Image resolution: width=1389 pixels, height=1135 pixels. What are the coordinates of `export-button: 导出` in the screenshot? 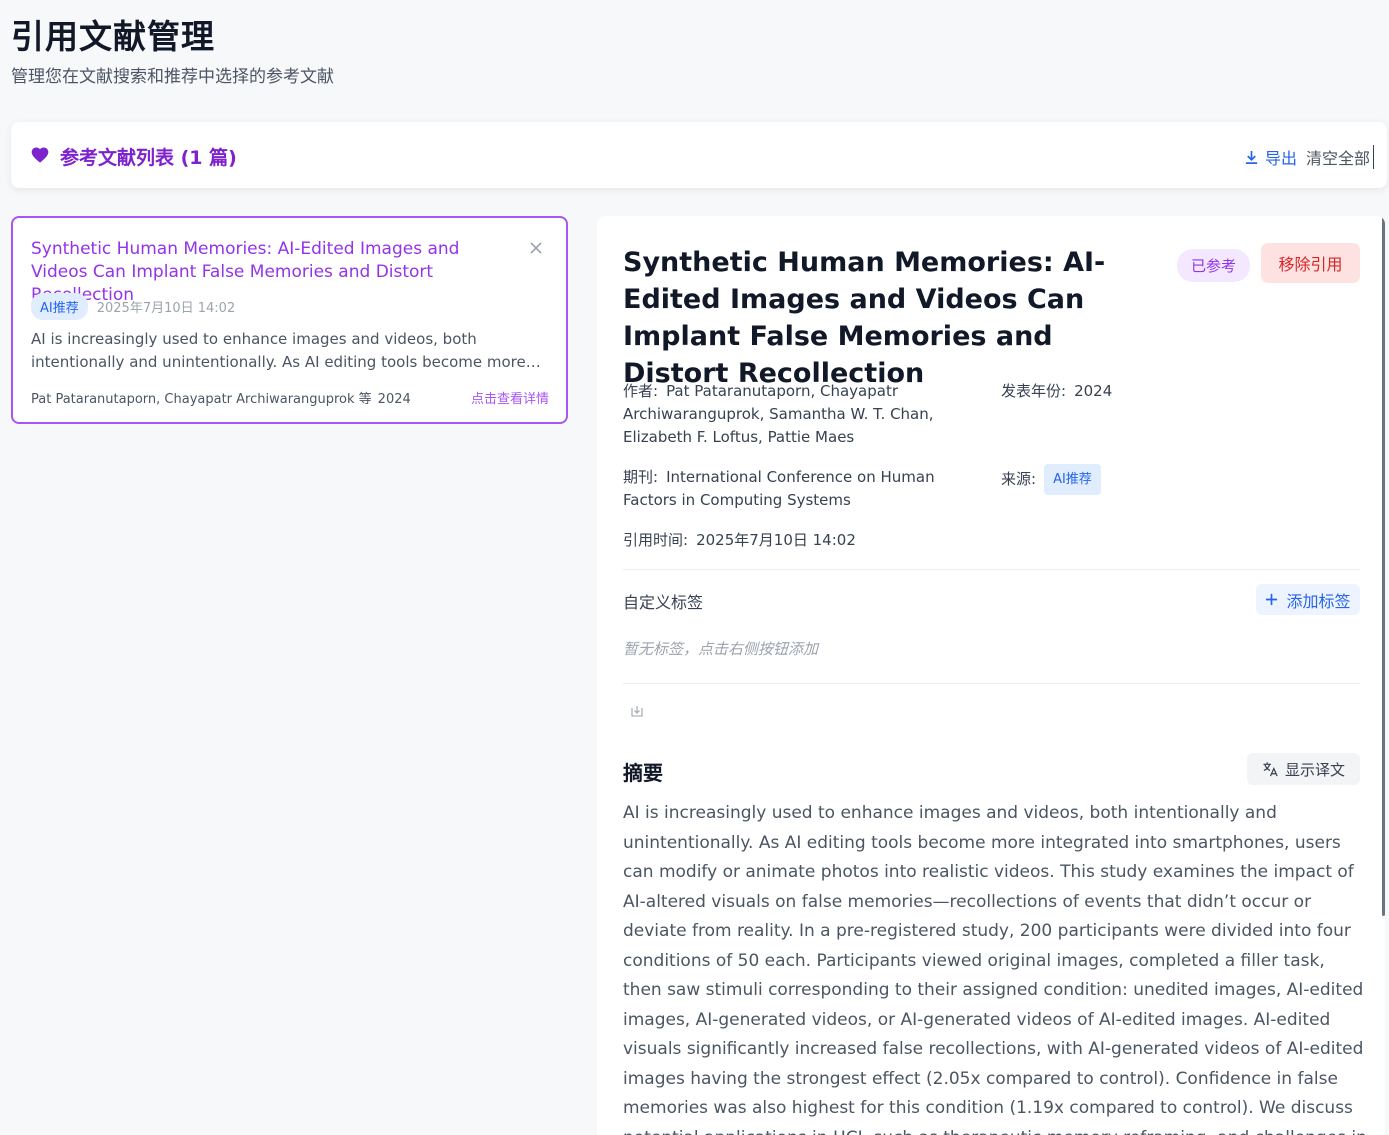 It's located at (1270, 157).